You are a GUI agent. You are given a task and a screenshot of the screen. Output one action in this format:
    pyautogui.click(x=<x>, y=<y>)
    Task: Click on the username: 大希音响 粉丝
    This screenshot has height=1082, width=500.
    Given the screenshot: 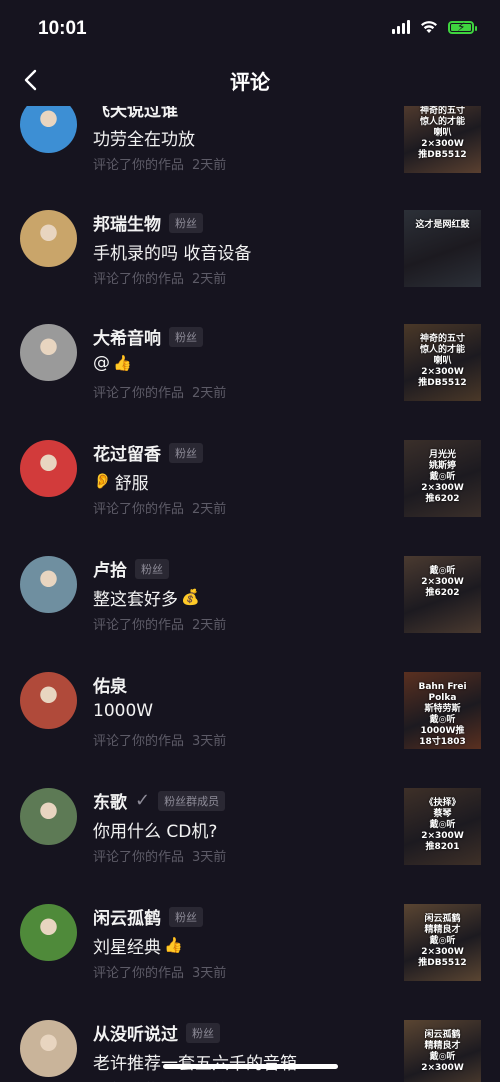 What is the action you would take?
    pyautogui.click(x=148, y=336)
    